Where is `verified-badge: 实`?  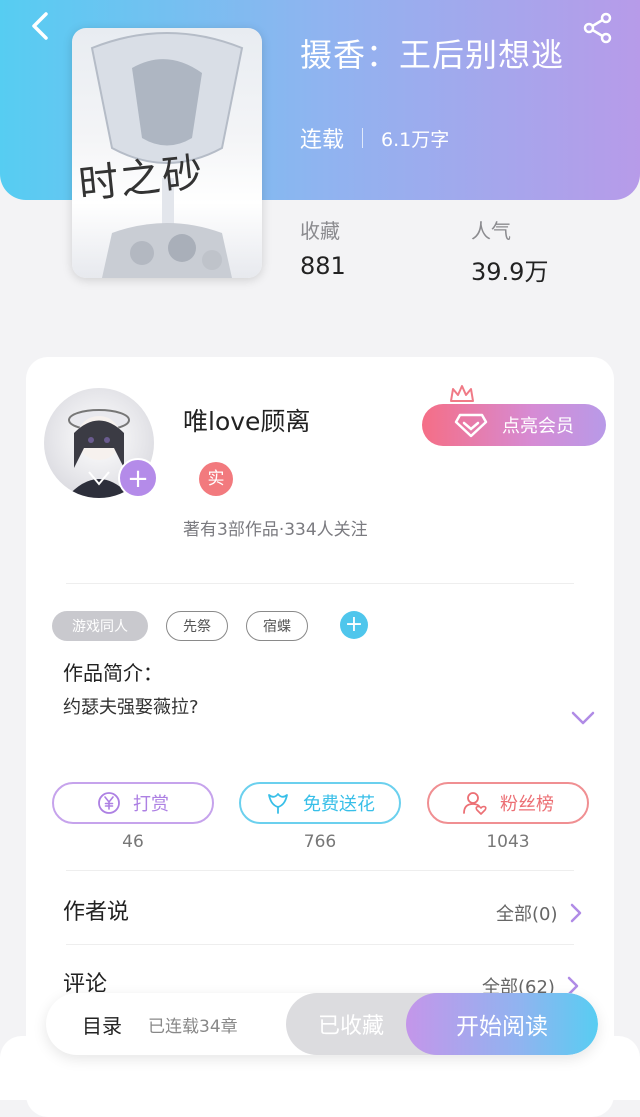 verified-badge: 实 is located at coordinates (216, 479).